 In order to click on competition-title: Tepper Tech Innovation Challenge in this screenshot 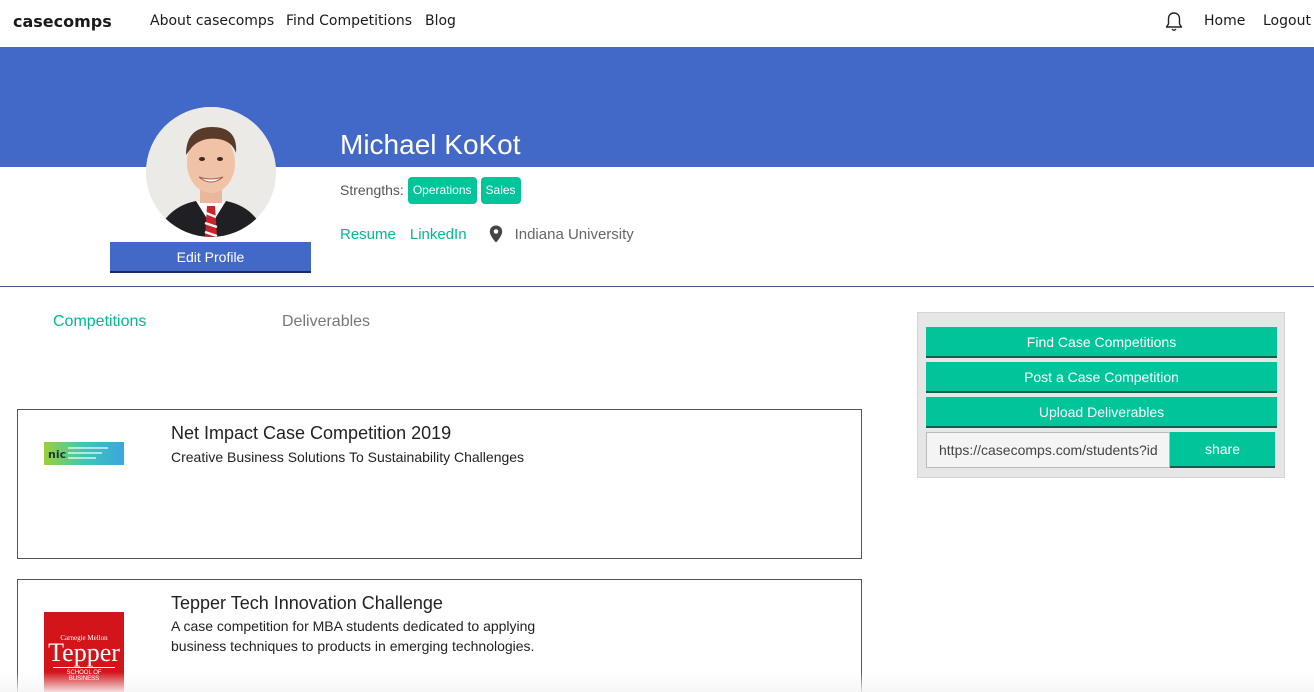, I will do `click(307, 603)`.